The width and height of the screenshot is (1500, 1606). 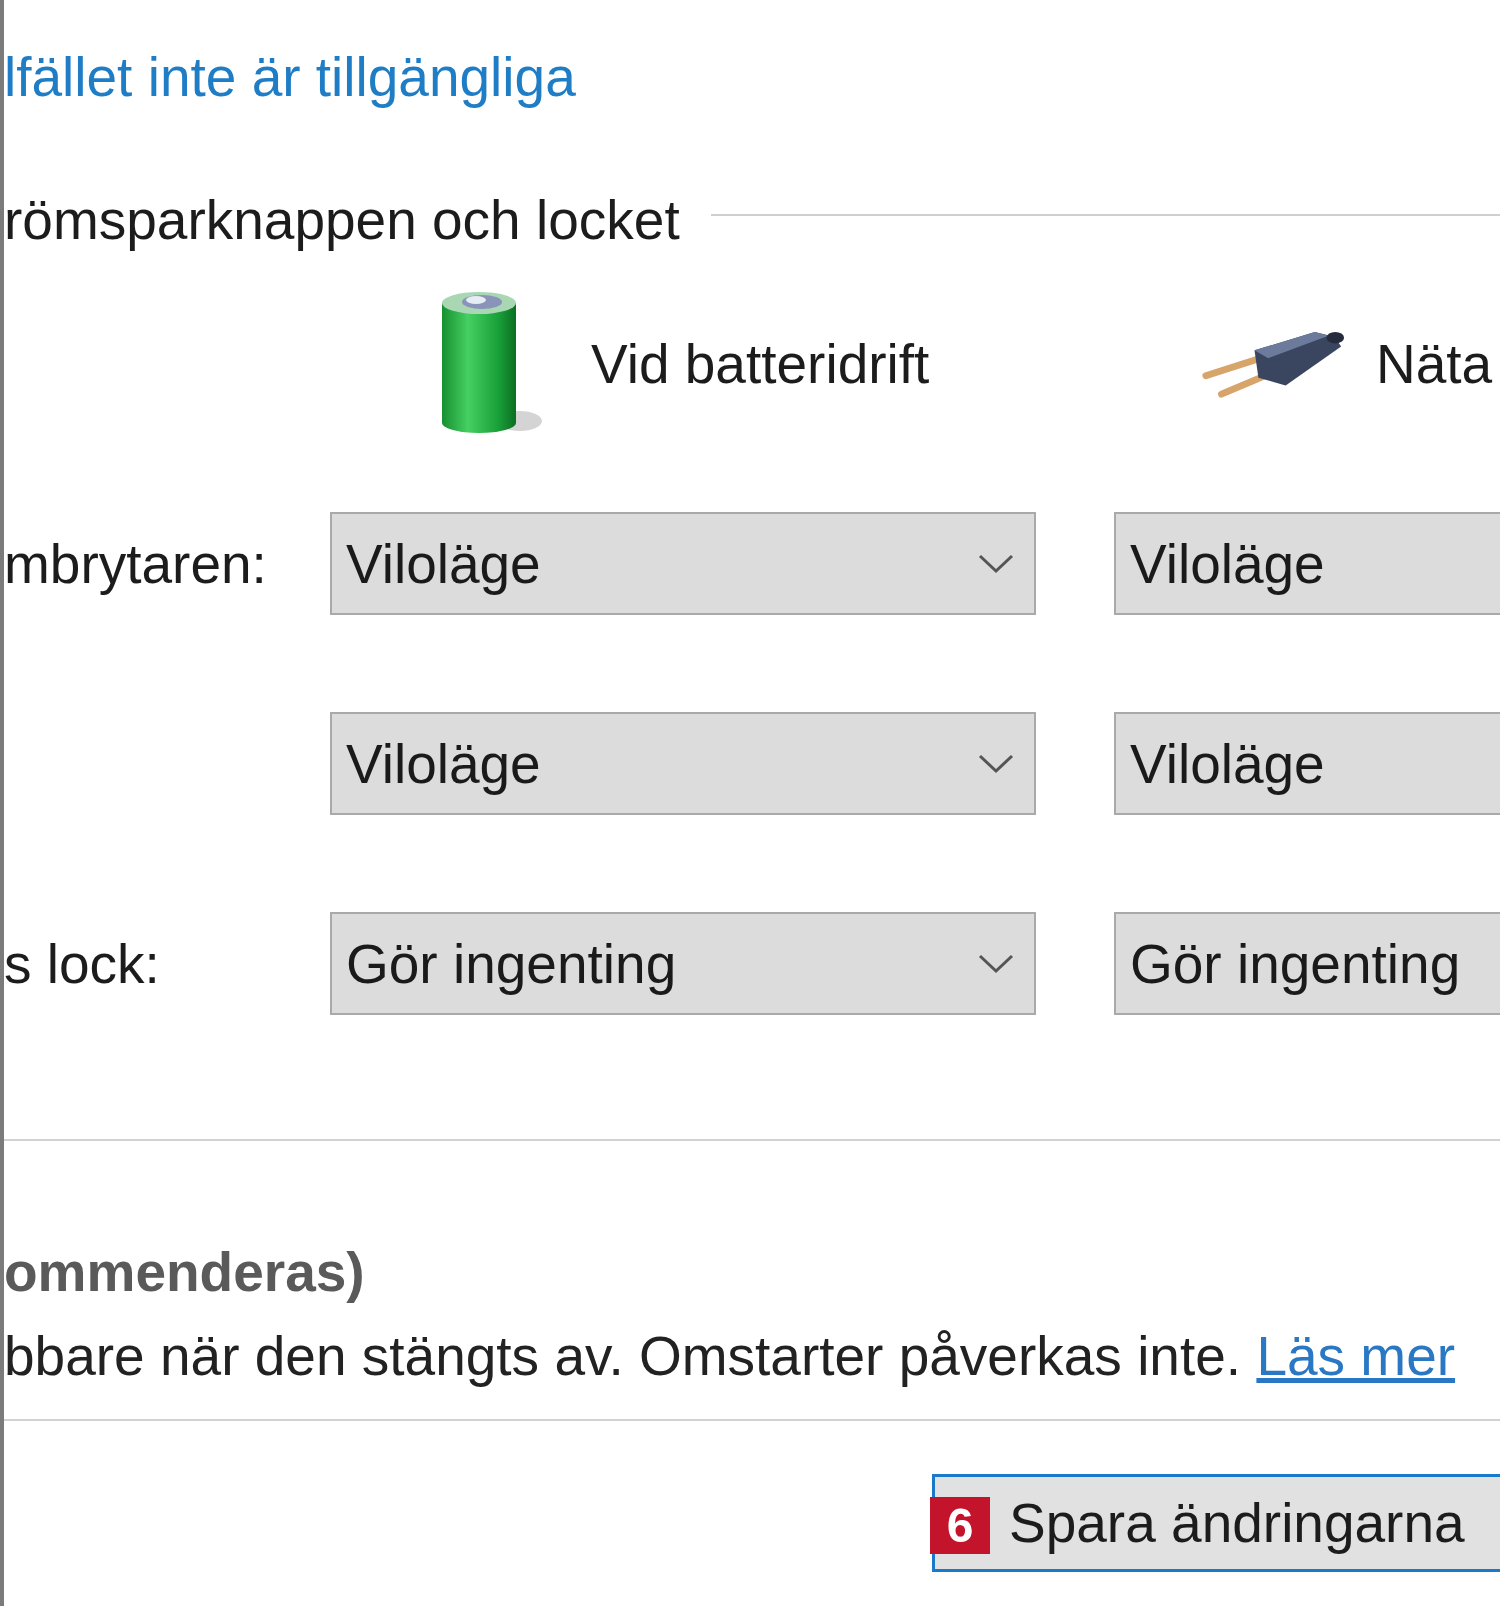 What do you see at coordinates (760, 364) in the screenshot?
I see `column-header: Vid batteridrift` at bounding box center [760, 364].